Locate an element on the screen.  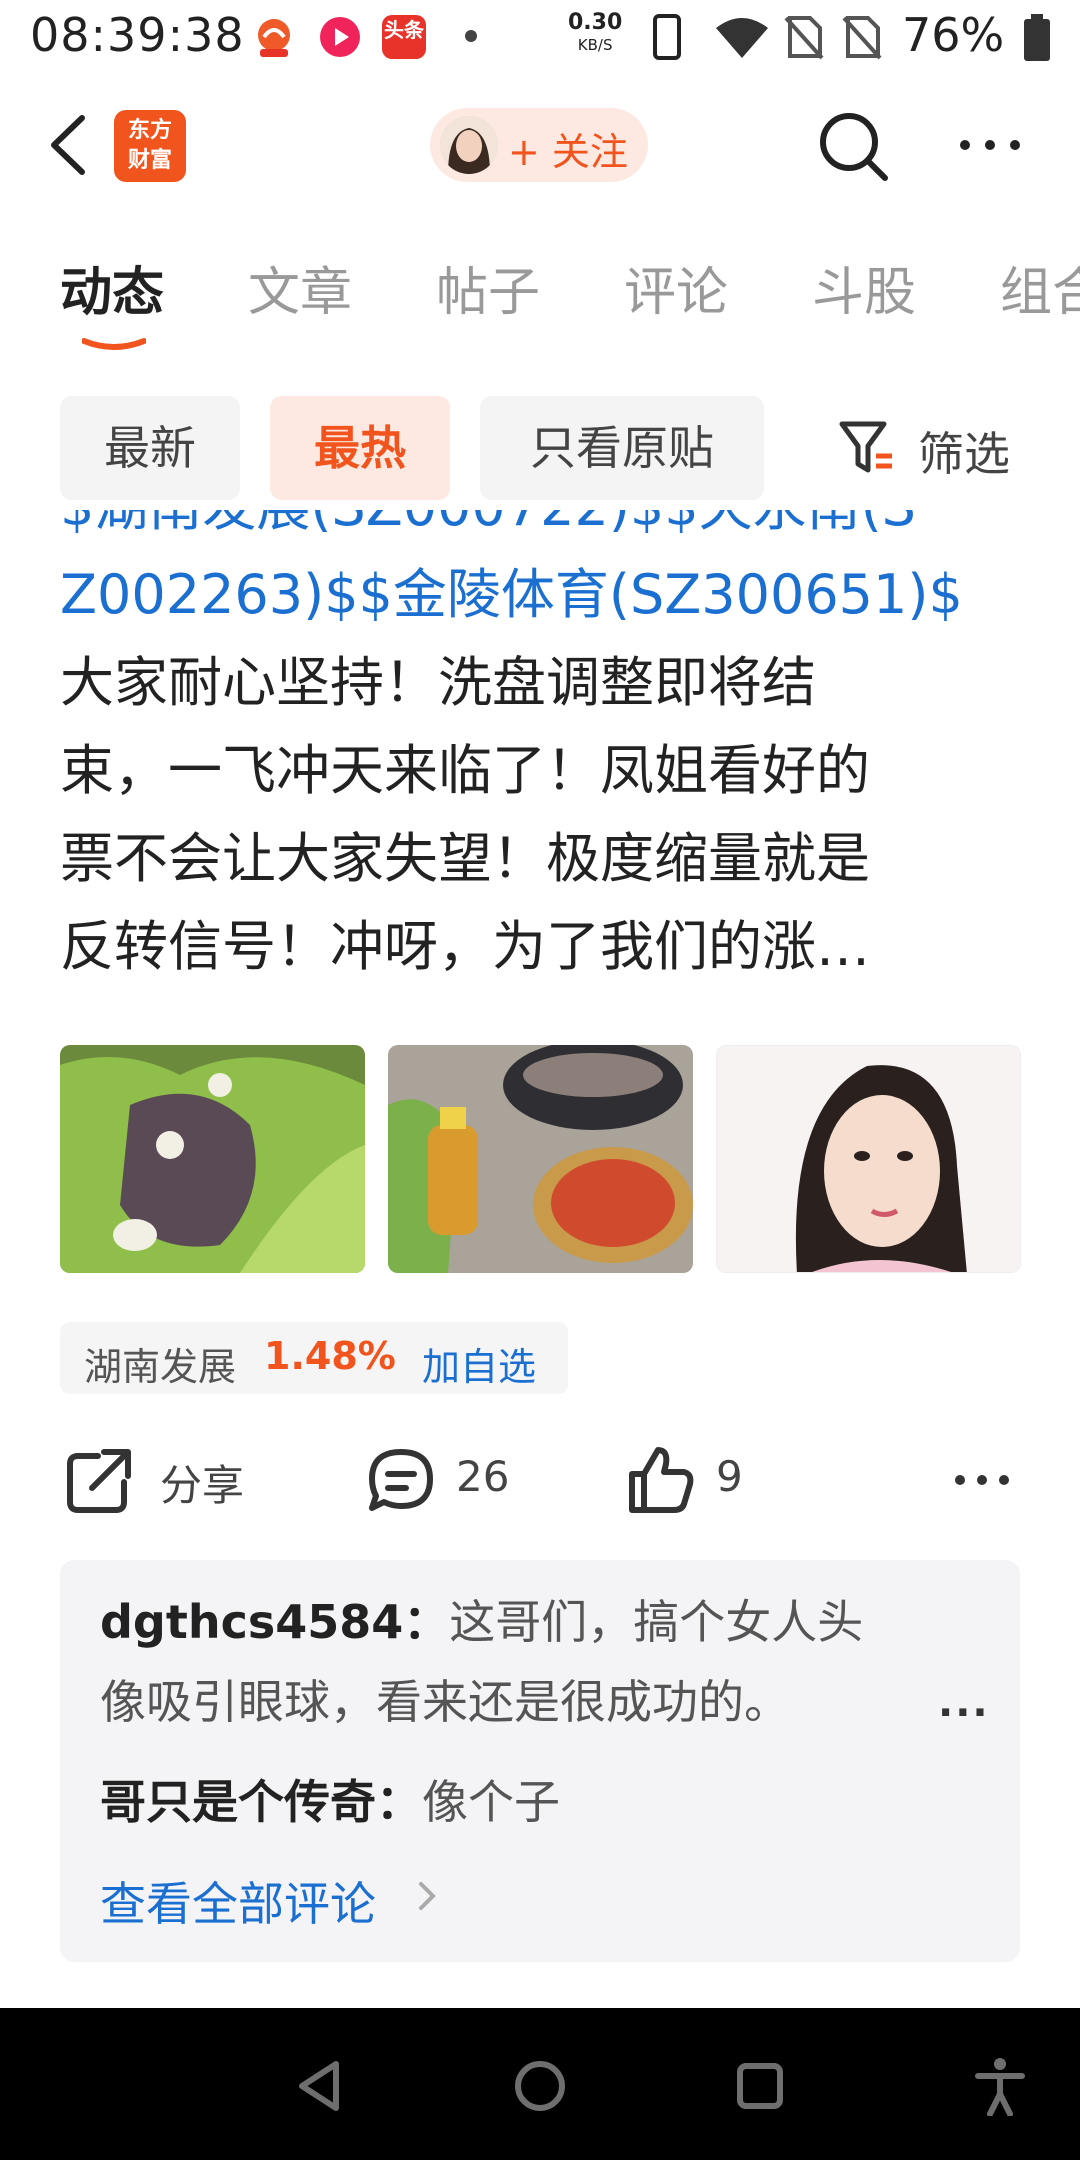
follow-label: + 关注 is located at coordinates (568, 152).